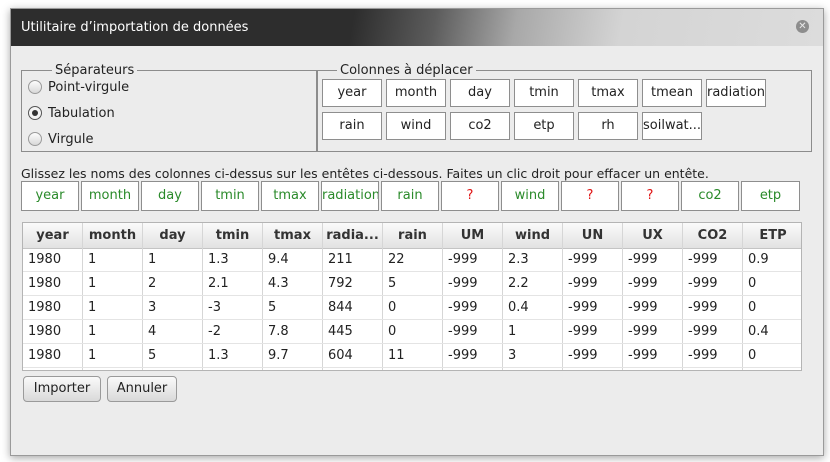  I want to click on table-cell: 22, so click(413, 259).